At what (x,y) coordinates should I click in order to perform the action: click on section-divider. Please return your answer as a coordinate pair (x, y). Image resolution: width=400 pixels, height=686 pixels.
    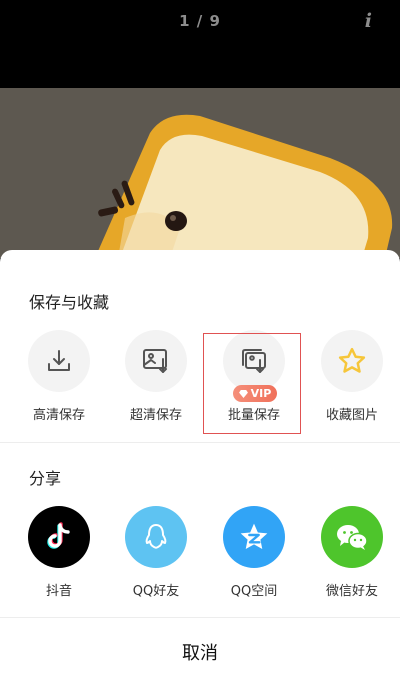
    Looking at the image, I should click on (200, 442).